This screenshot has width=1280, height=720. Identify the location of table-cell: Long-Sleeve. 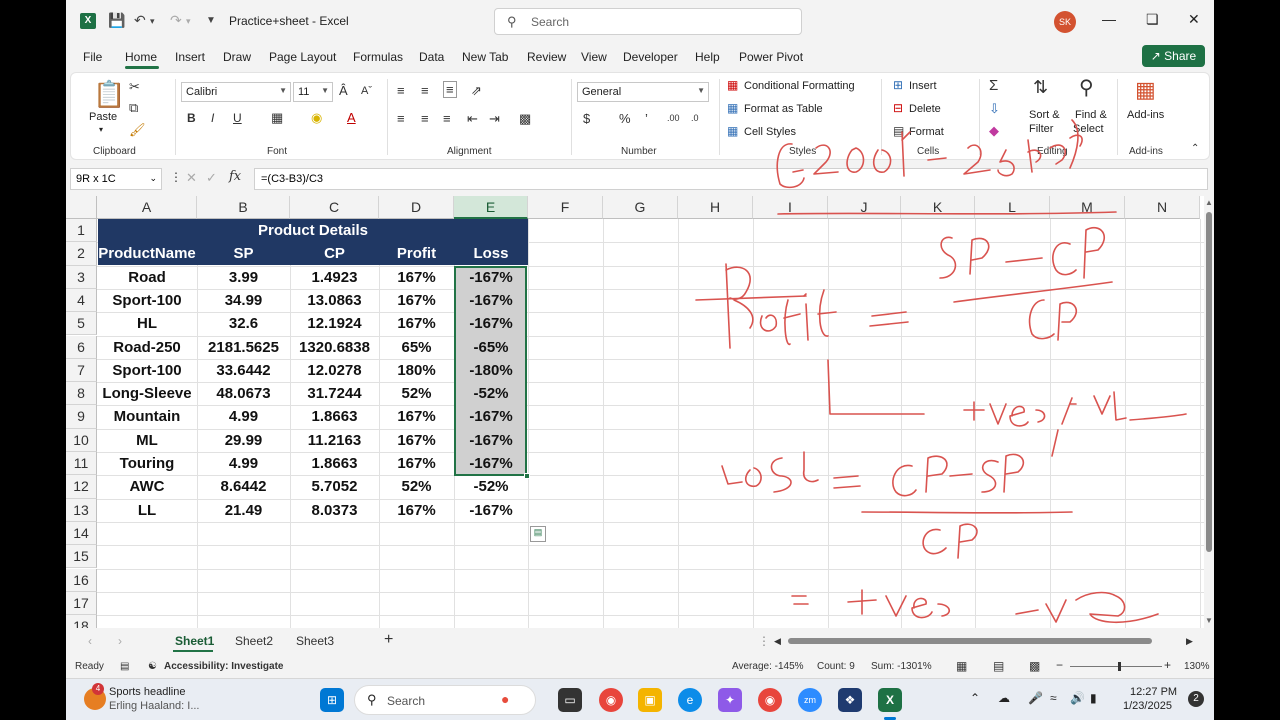
(147, 393).